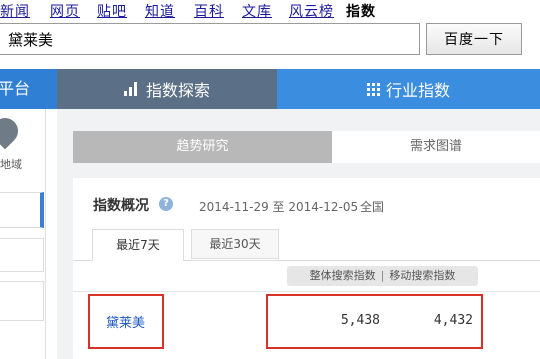  Describe the element at coordinates (112, 11) in the screenshot. I see `nav-link-tieba: 贴吧` at that location.